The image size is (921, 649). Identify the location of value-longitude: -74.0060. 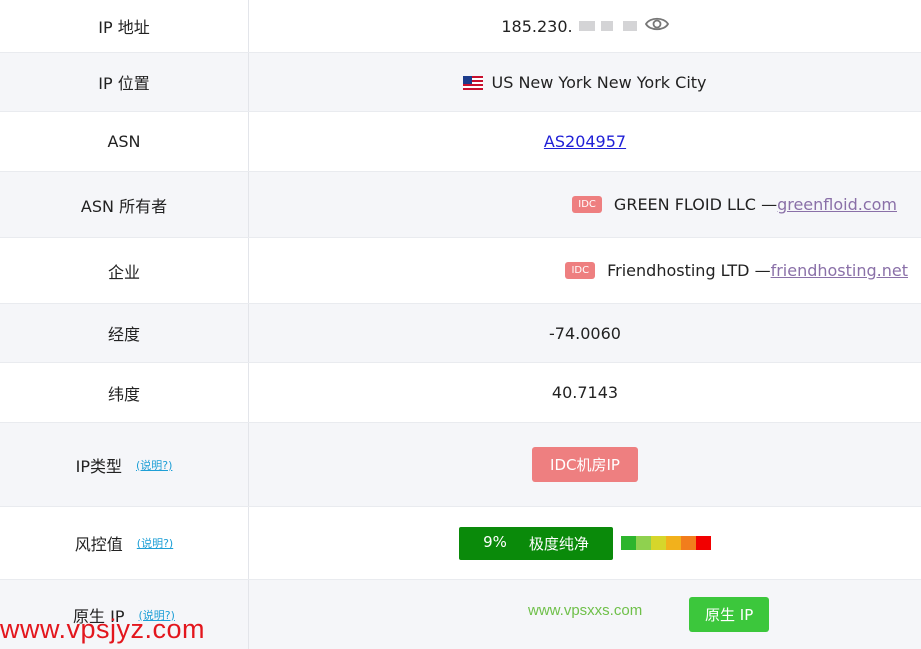
(585, 333).